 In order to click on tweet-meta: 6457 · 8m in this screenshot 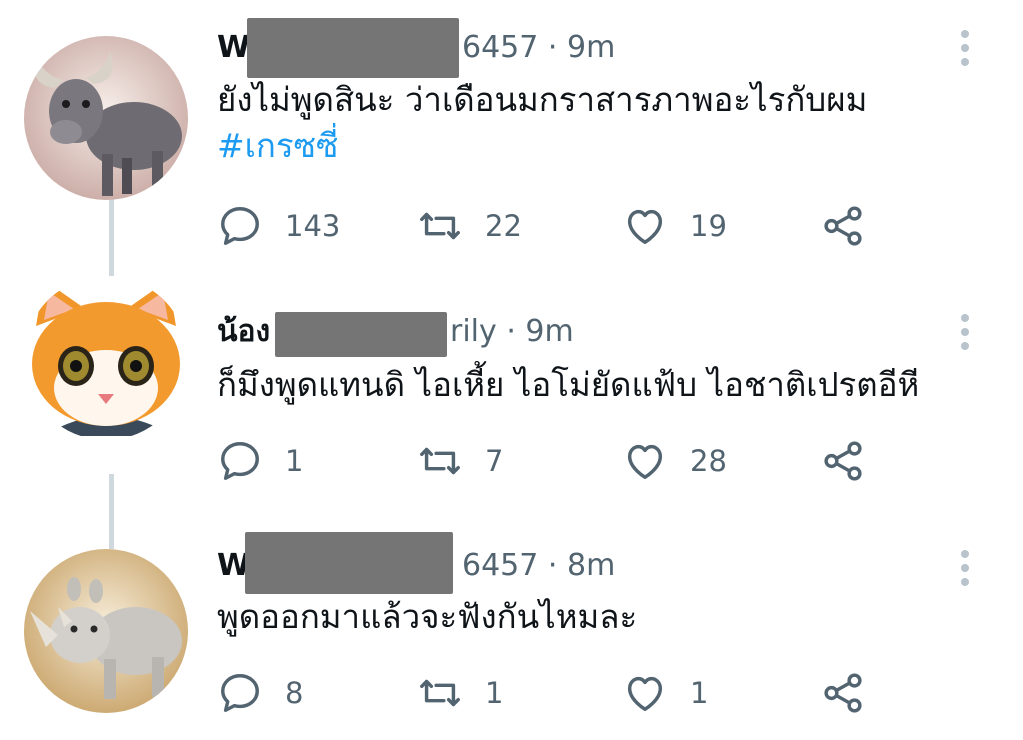, I will do `click(538, 566)`.